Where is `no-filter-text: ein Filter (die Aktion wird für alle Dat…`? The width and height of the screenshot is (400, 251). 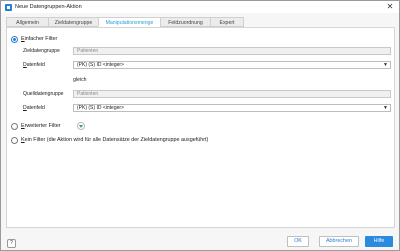 no-filter-text: ein Filter (die Aktion wird für alle Dat… is located at coordinates (116, 140).